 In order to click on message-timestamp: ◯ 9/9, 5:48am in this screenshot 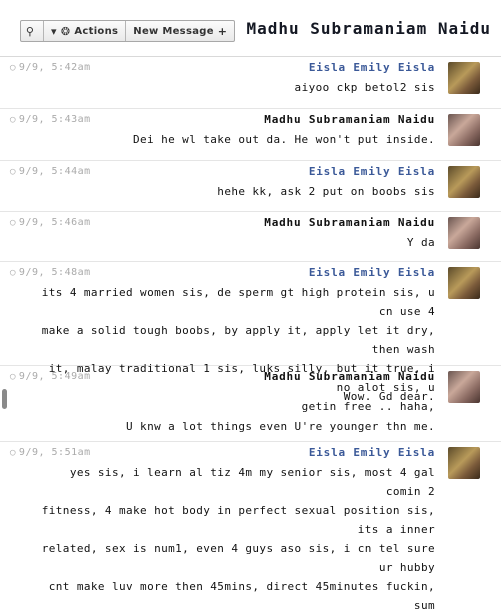, I will do `click(50, 272)`.